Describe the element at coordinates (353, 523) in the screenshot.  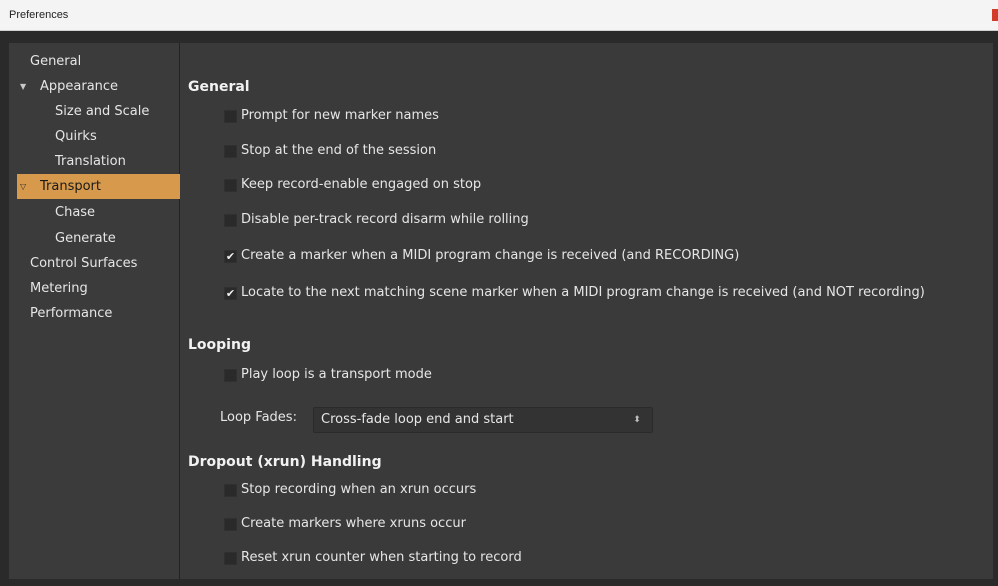
I see `option-label: Create markers where xruns occur` at that location.